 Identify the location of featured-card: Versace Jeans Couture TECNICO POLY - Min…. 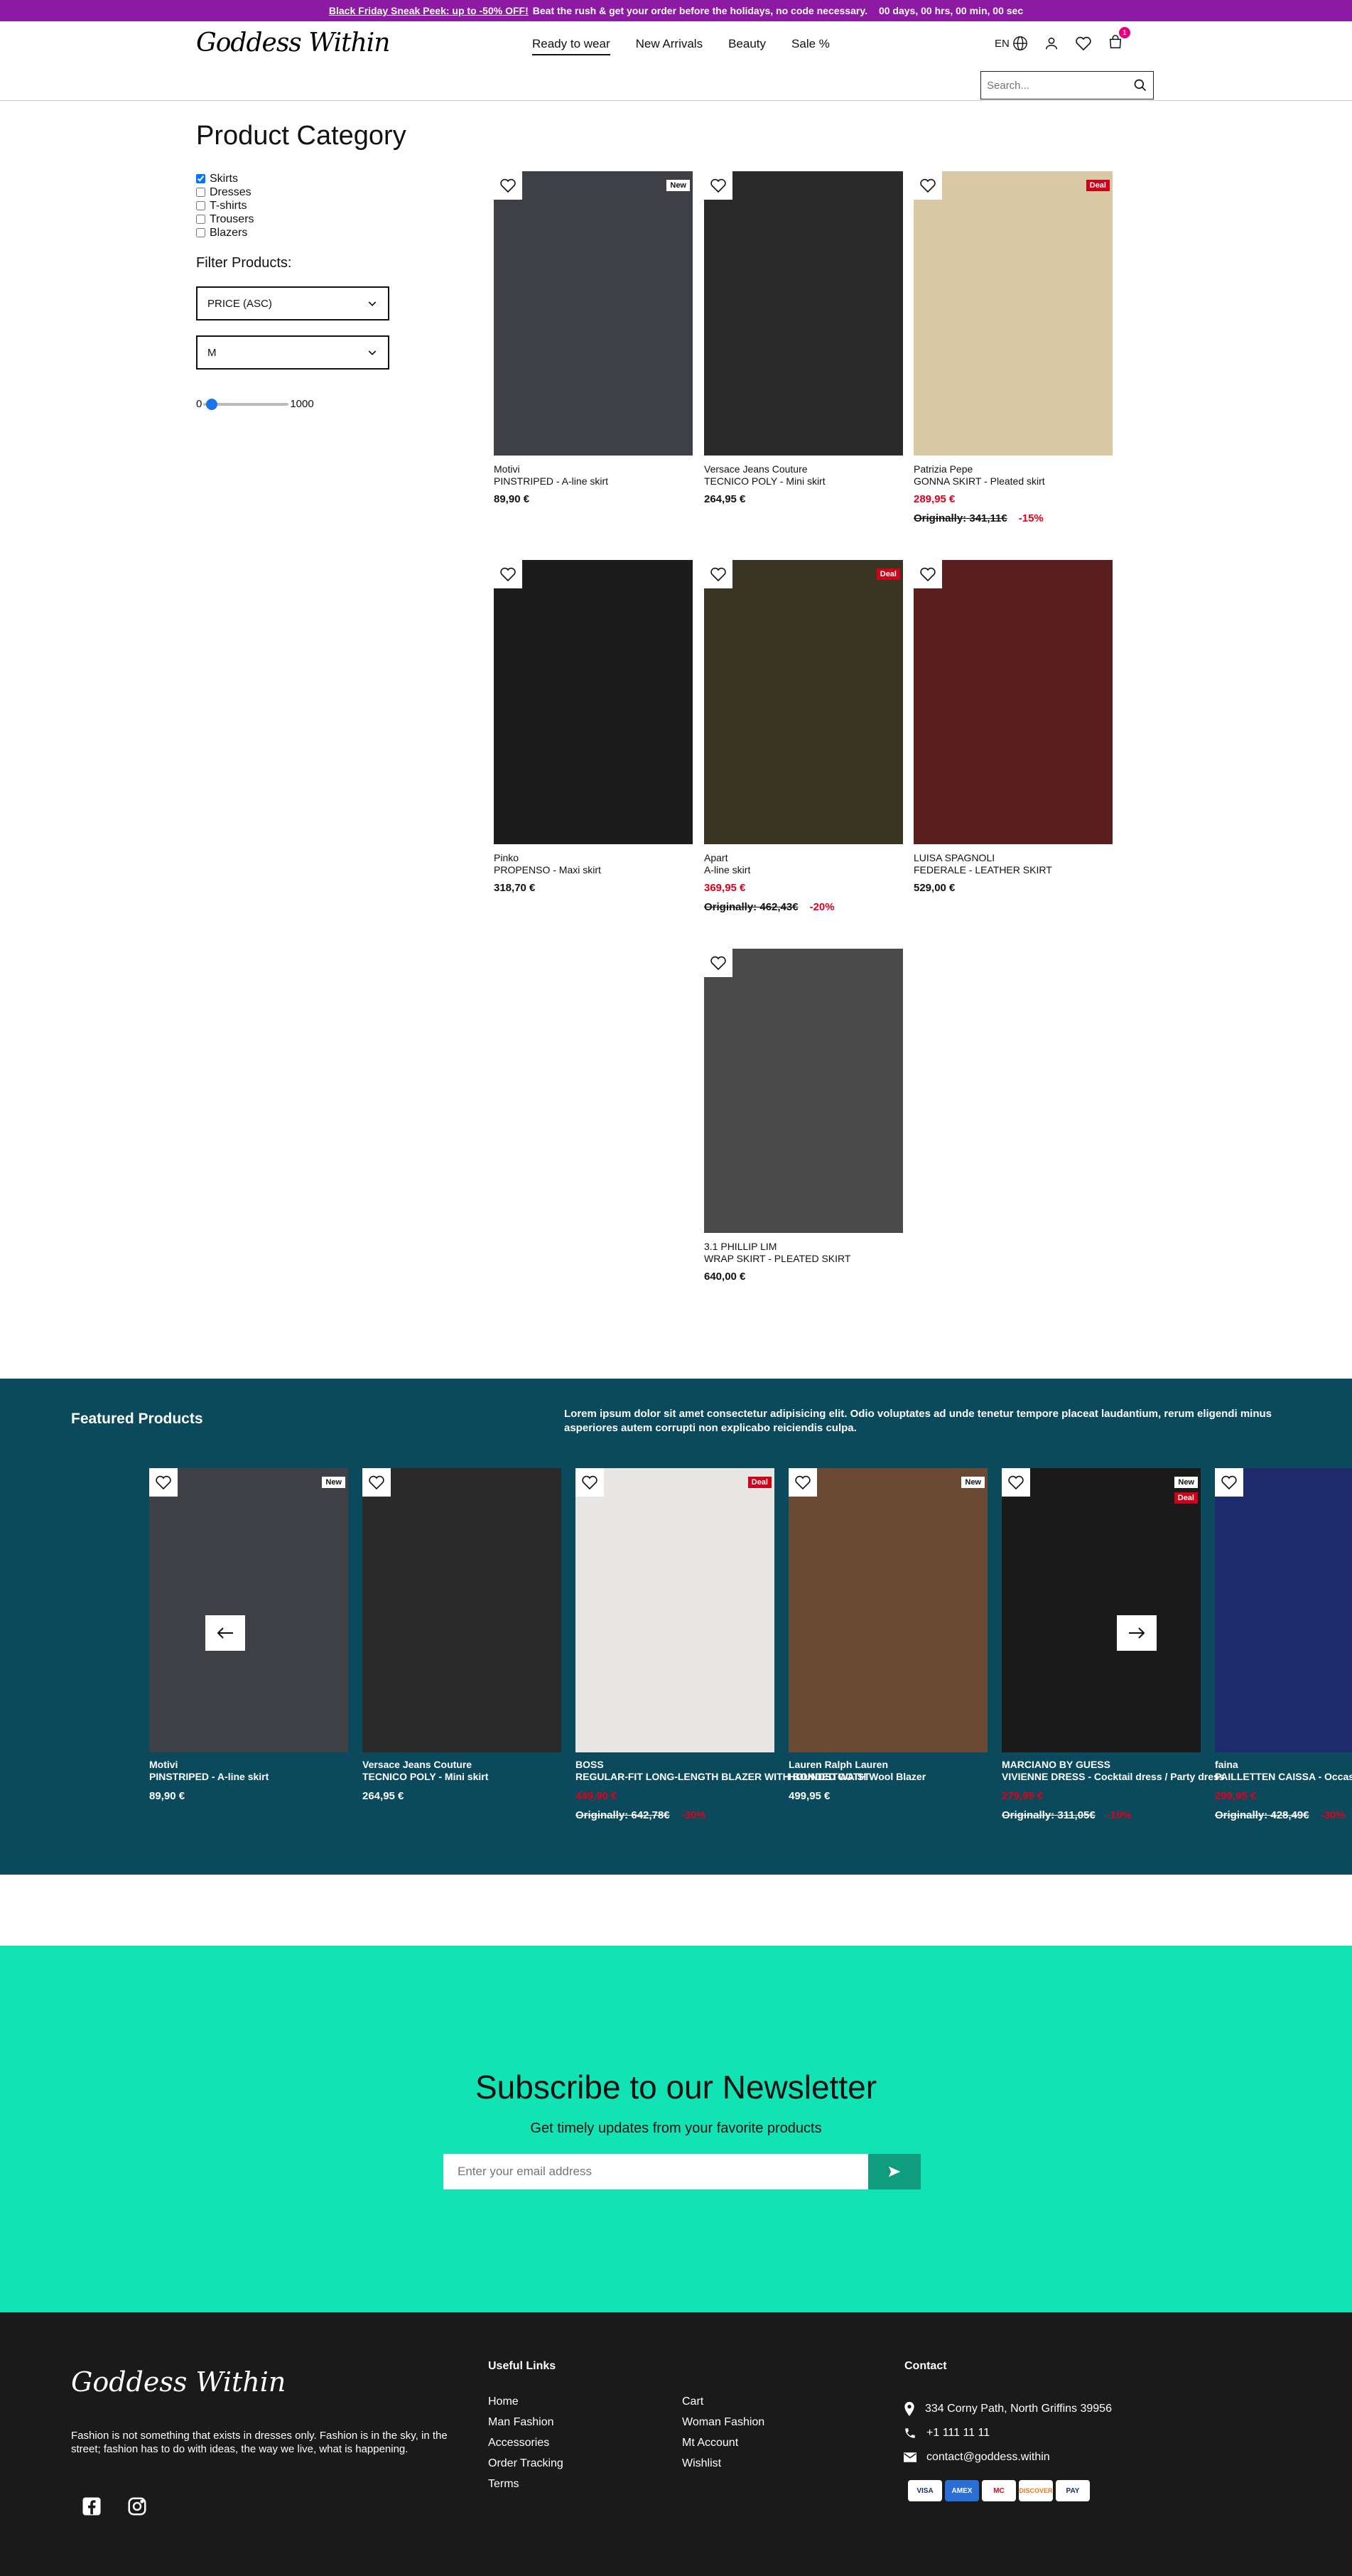
(461, 1635).